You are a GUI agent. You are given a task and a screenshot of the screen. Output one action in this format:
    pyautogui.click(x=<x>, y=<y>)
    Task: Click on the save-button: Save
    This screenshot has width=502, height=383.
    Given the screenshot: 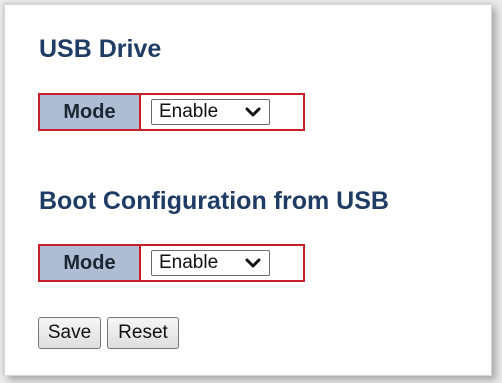 What is the action you would take?
    pyautogui.click(x=69, y=333)
    